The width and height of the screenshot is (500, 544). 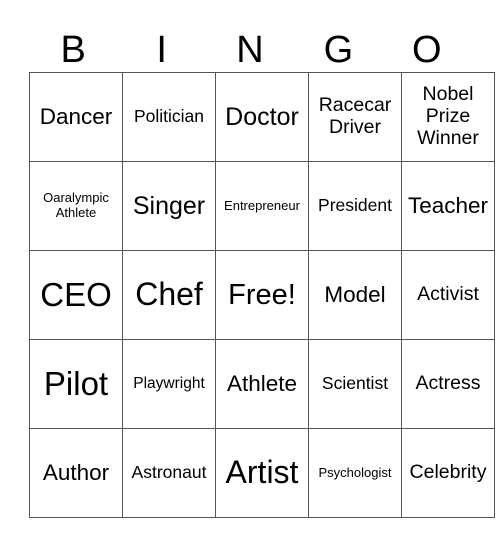 I want to click on bingo-cell: Oaralympic Athlete, so click(x=76, y=206).